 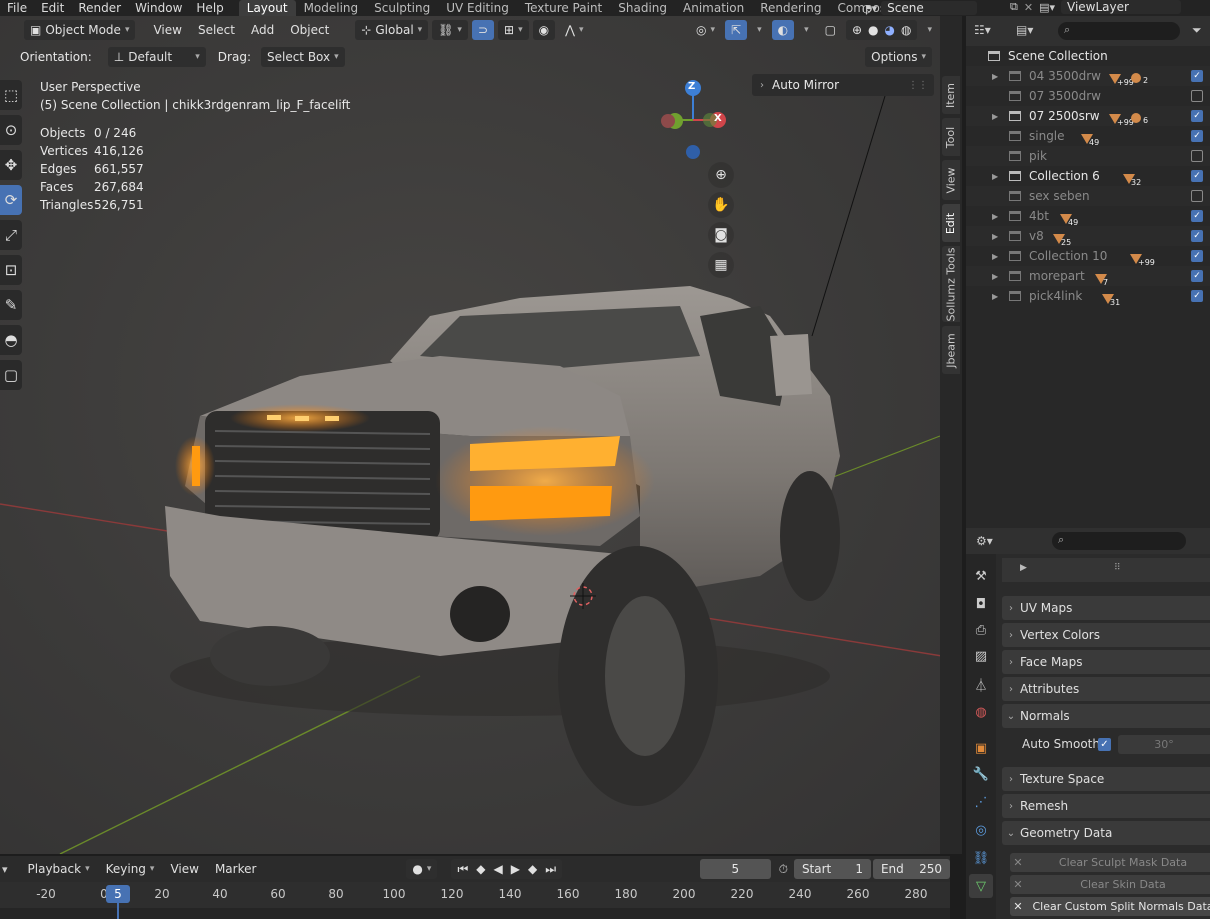 I want to click on panel-remesh: › Remesh, so click(x=1106, y=806).